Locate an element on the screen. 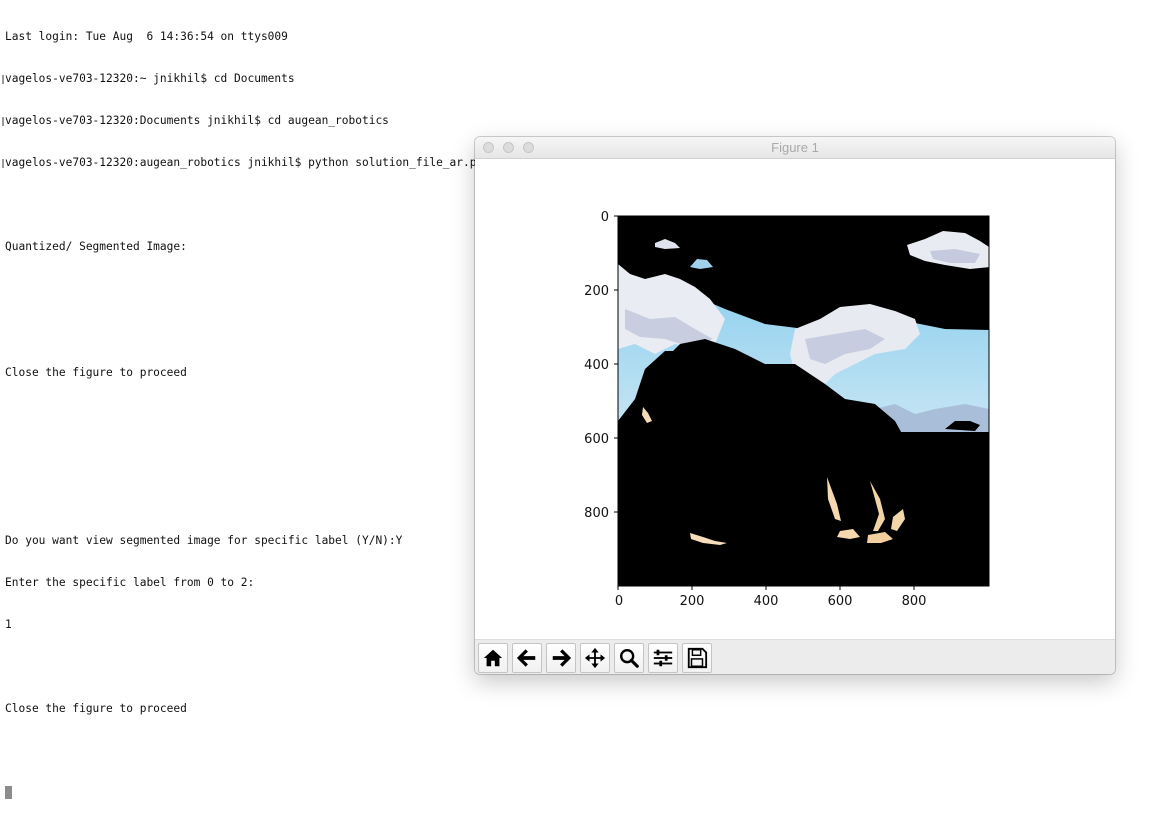 The width and height of the screenshot is (1161, 814). y-tick-label: 200 is located at coordinates (596, 291).